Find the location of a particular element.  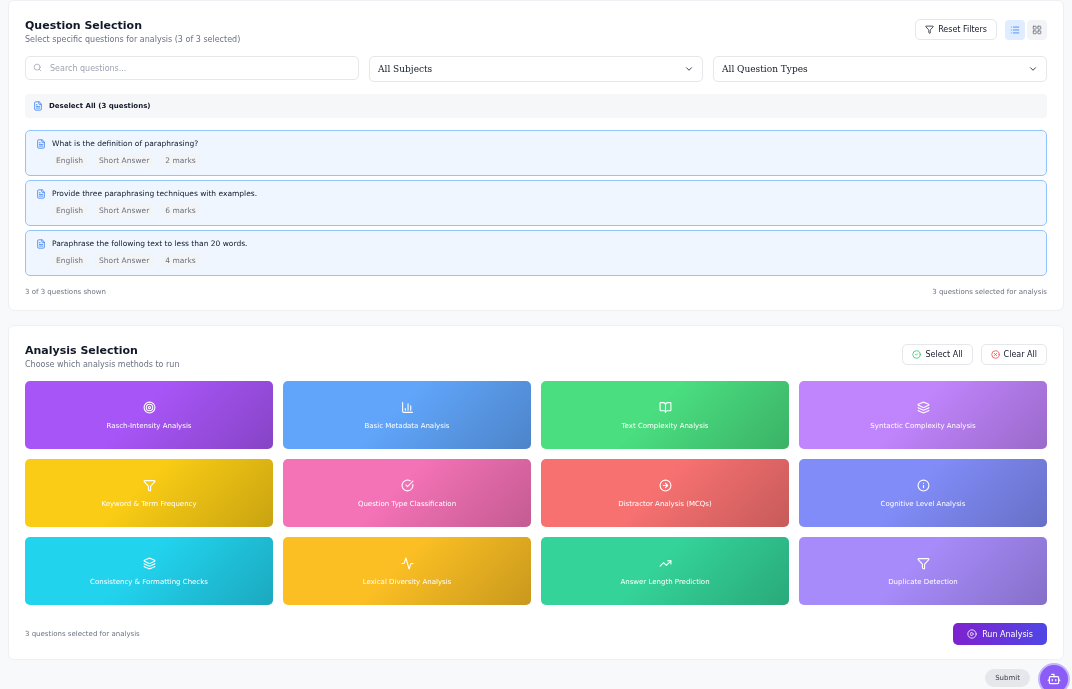

pulse-icon is located at coordinates (407, 563).